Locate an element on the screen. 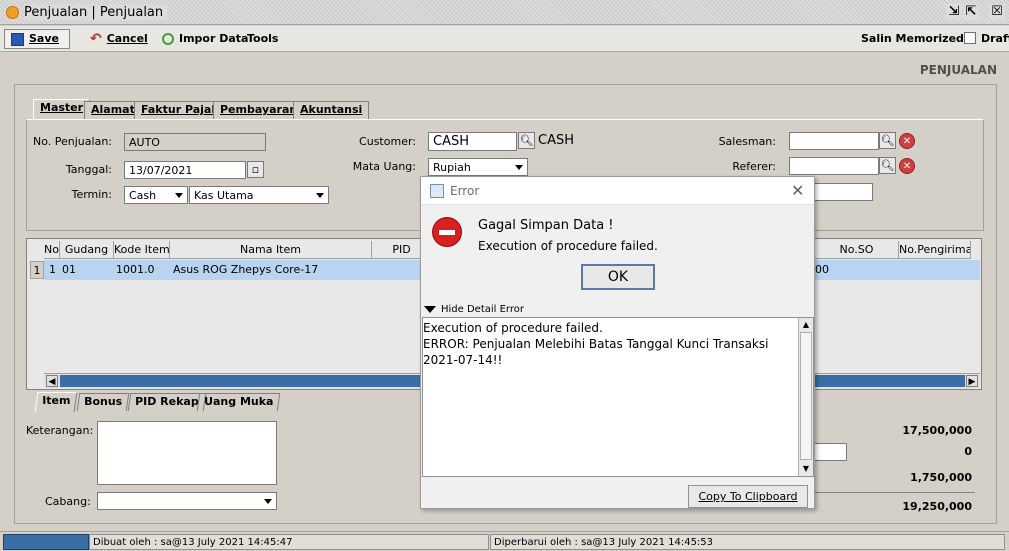 The width and height of the screenshot is (1009, 551). referer-search-icon: 🔍︎ is located at coordinates (887, 165).